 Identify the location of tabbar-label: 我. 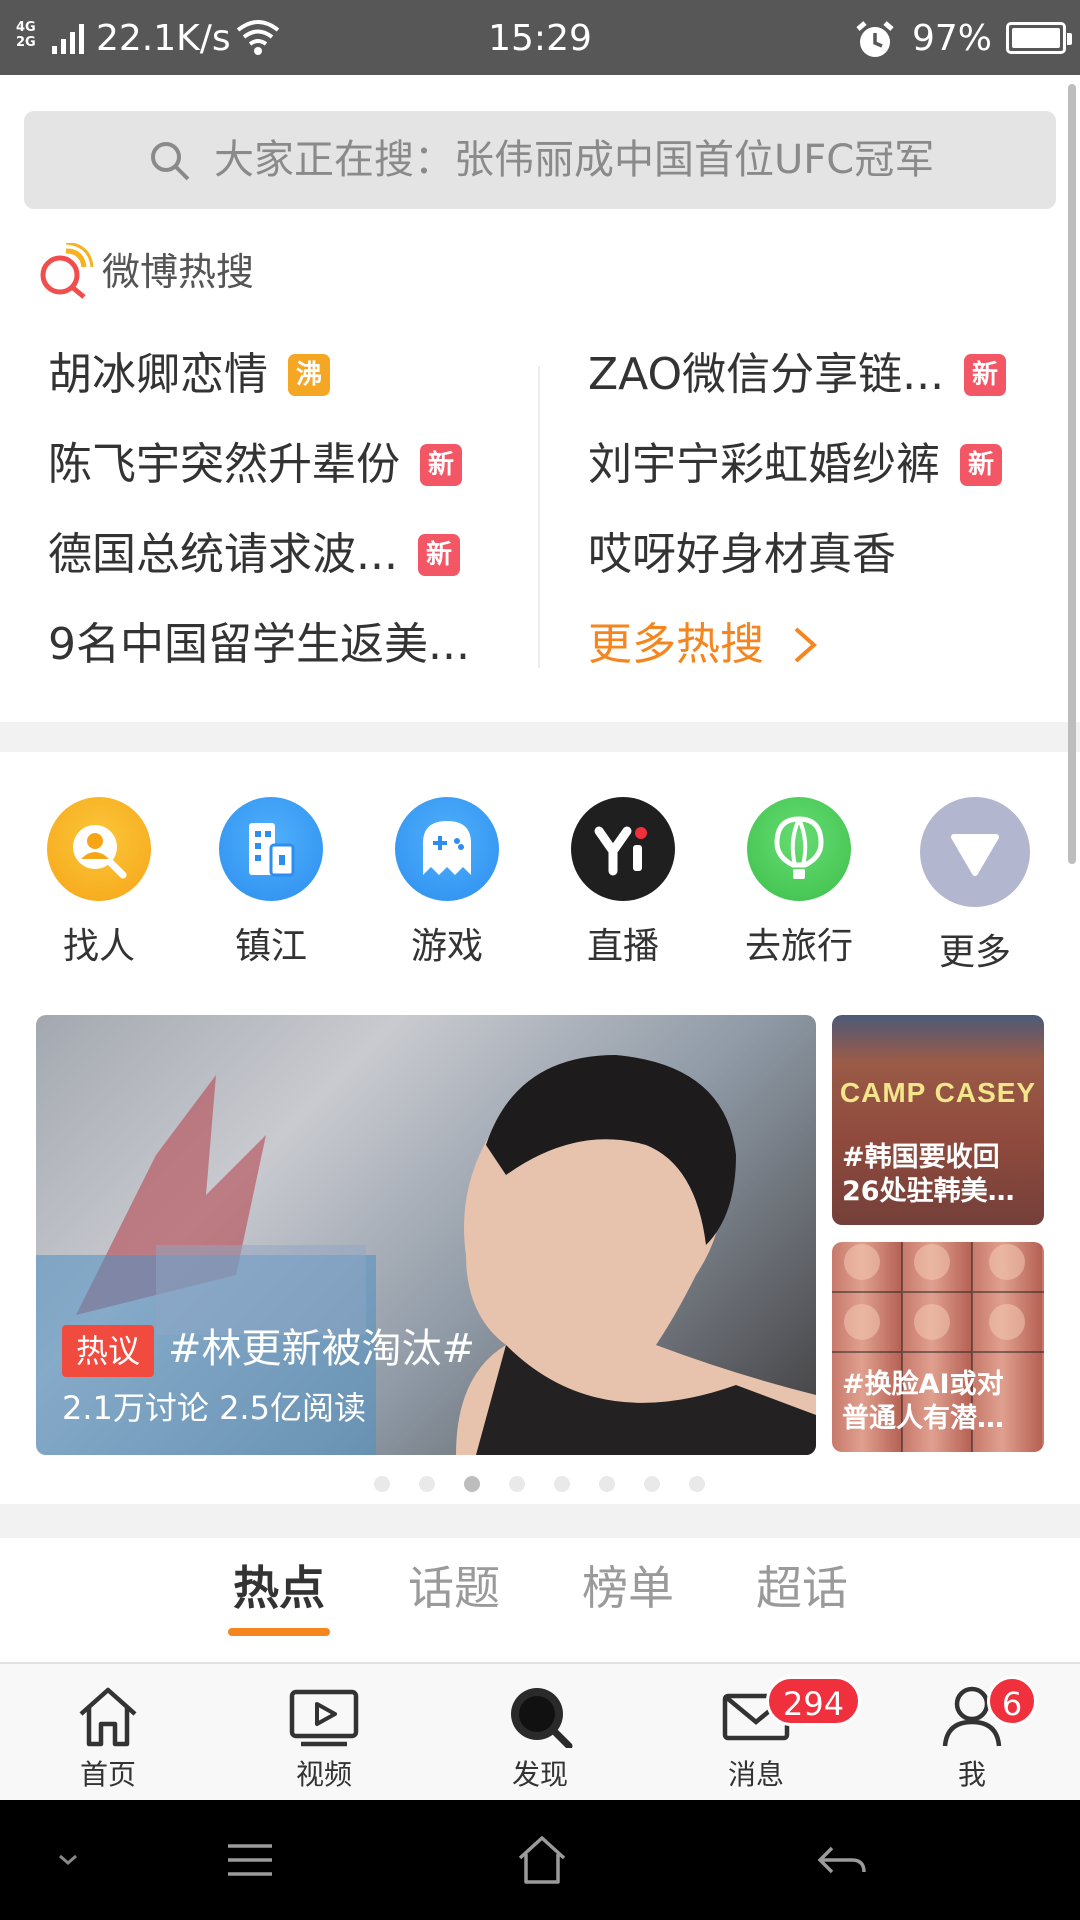
(971, 1774).